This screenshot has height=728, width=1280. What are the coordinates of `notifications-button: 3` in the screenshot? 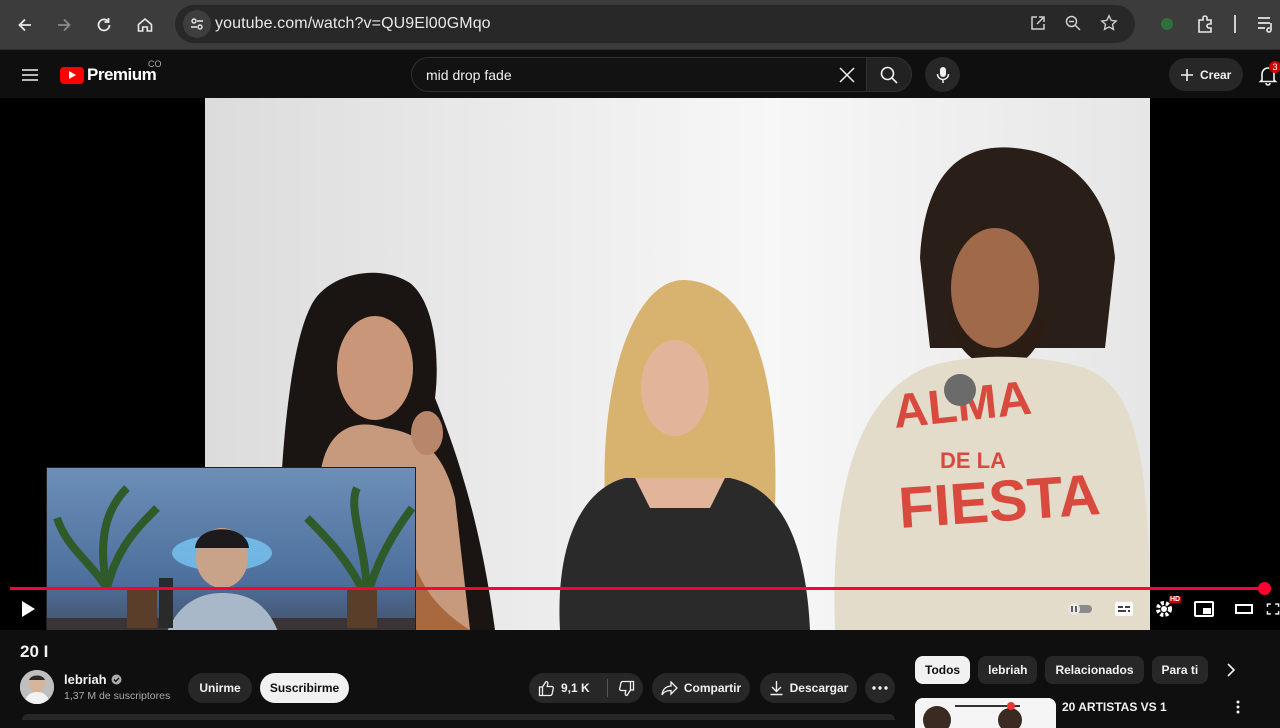 It's located at (1268, 73).